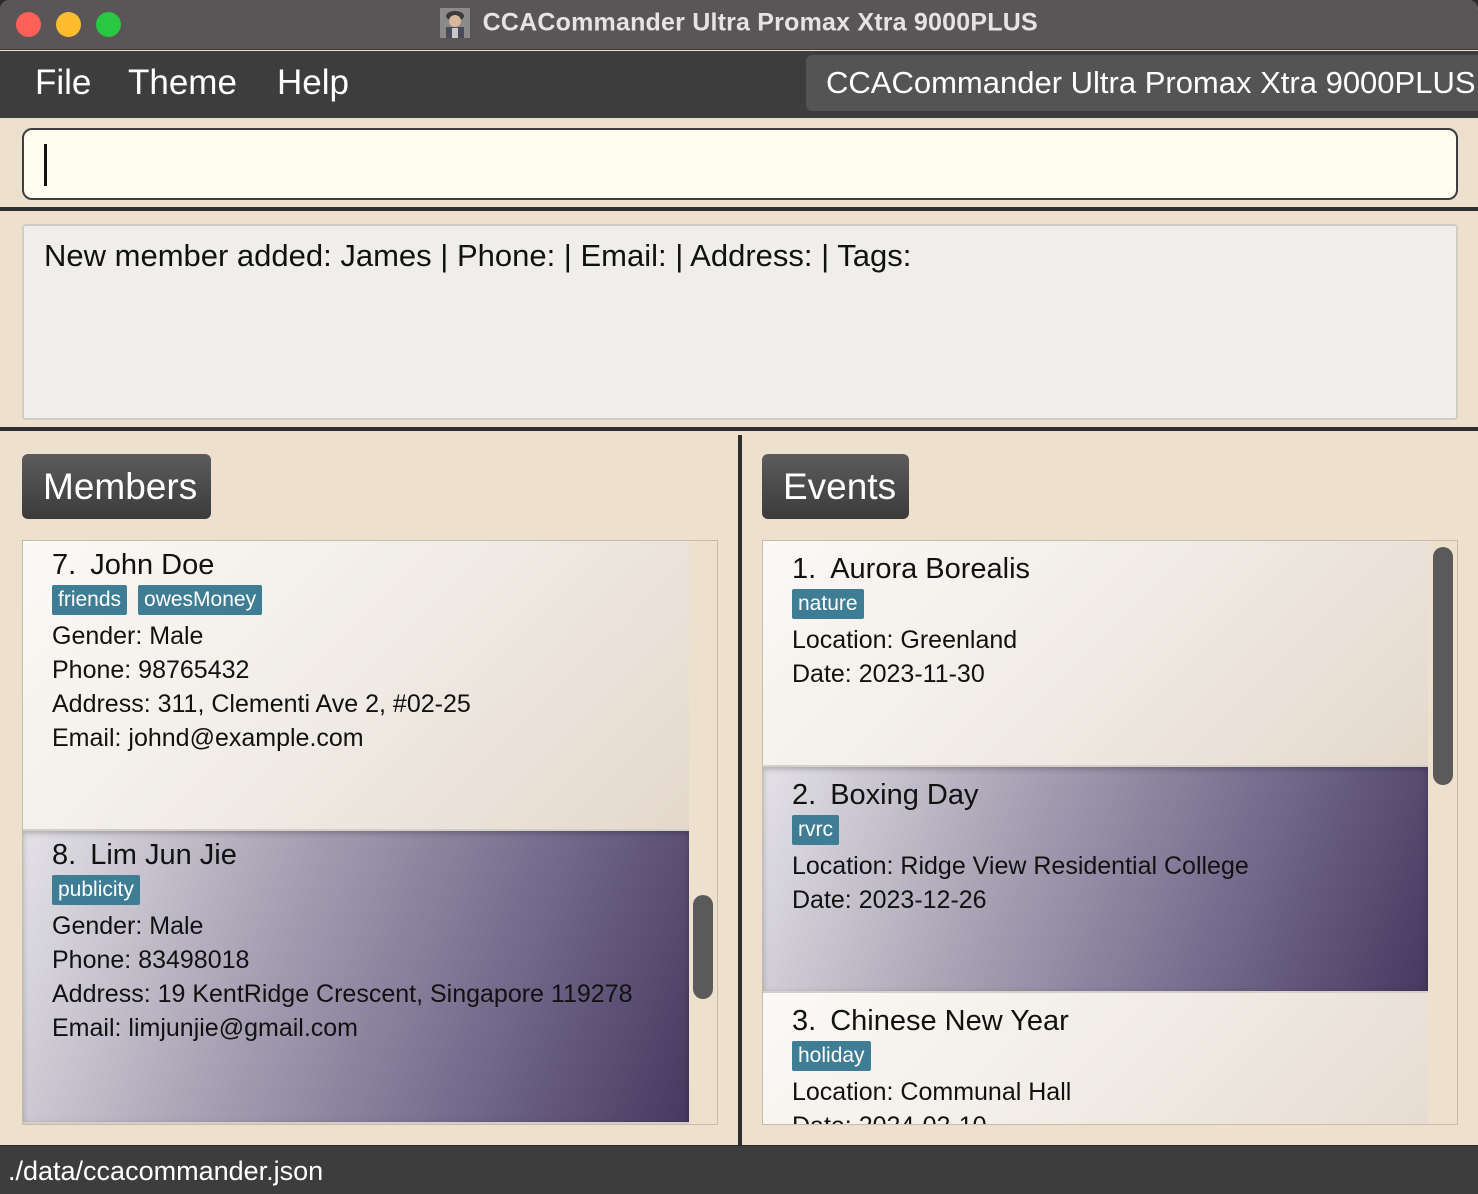 The width and height of the screenshot is (1478, 1194). Describe the element at coordinates (166, 1171) in the screenshot. I see `data-file-path: ./data/ccacommander.json` at that location.